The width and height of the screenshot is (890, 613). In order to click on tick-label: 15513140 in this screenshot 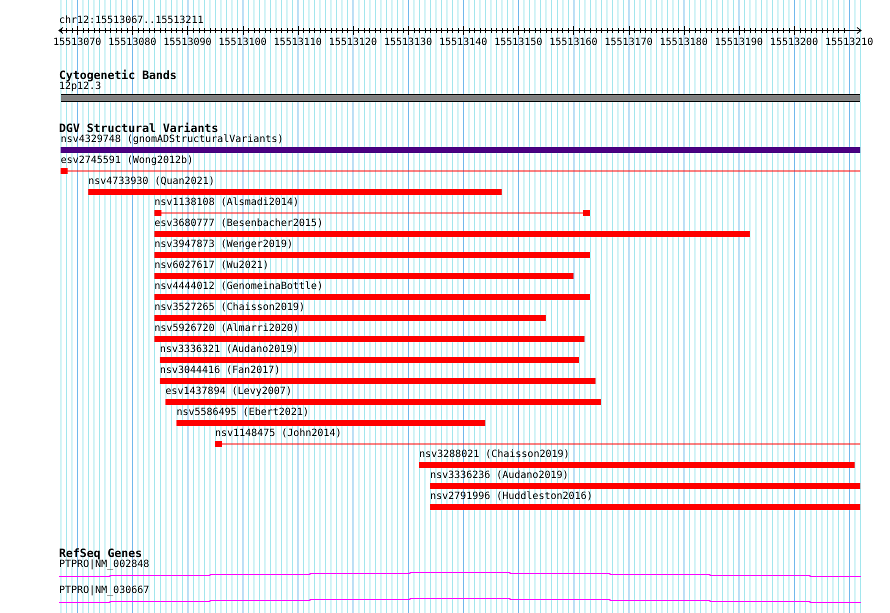, I will do `click(463, 42)`.